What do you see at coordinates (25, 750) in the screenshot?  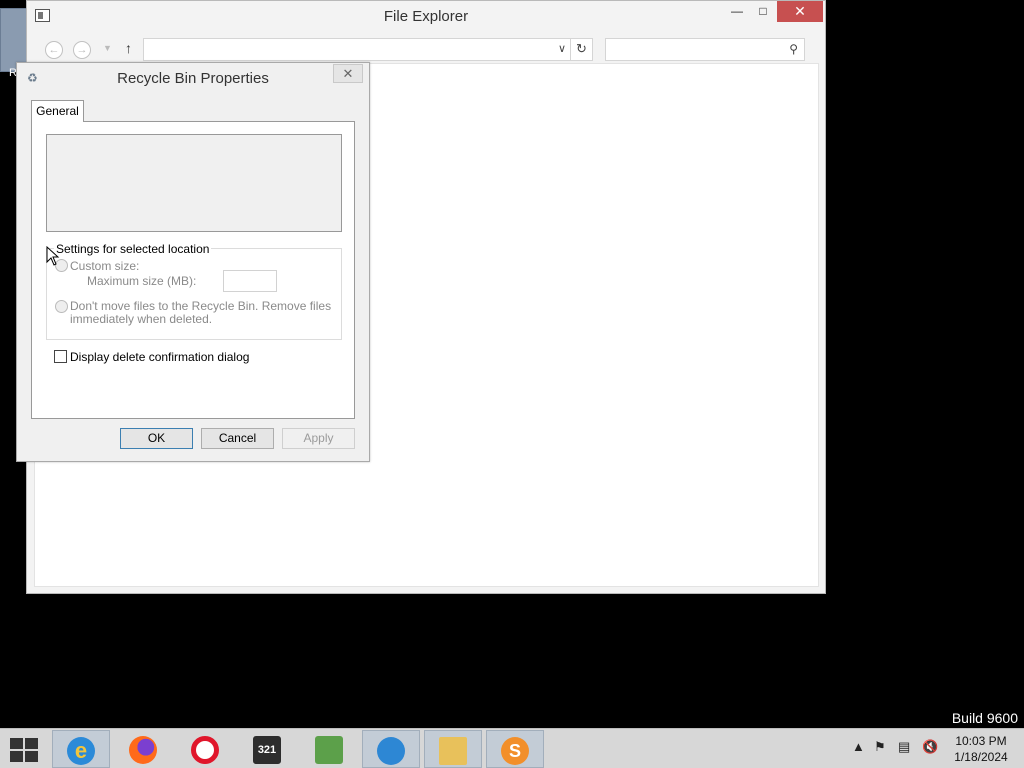 I see `start-button` at bounding box center [25, 750].